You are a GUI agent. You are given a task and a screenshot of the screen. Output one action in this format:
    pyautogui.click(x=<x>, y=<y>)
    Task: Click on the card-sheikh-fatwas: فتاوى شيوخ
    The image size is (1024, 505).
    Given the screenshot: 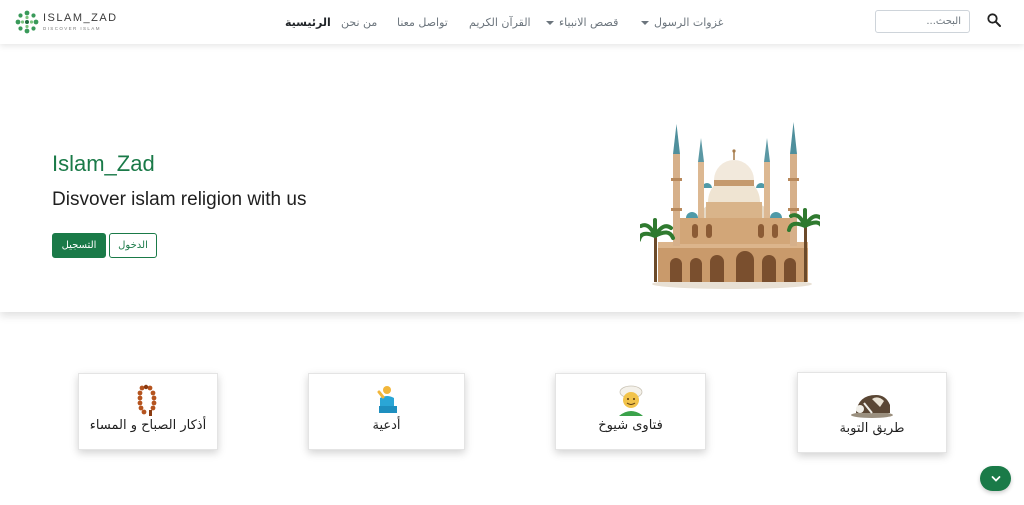 What is the action you would take?
    pyautogui.click(x=630, y=411)
    